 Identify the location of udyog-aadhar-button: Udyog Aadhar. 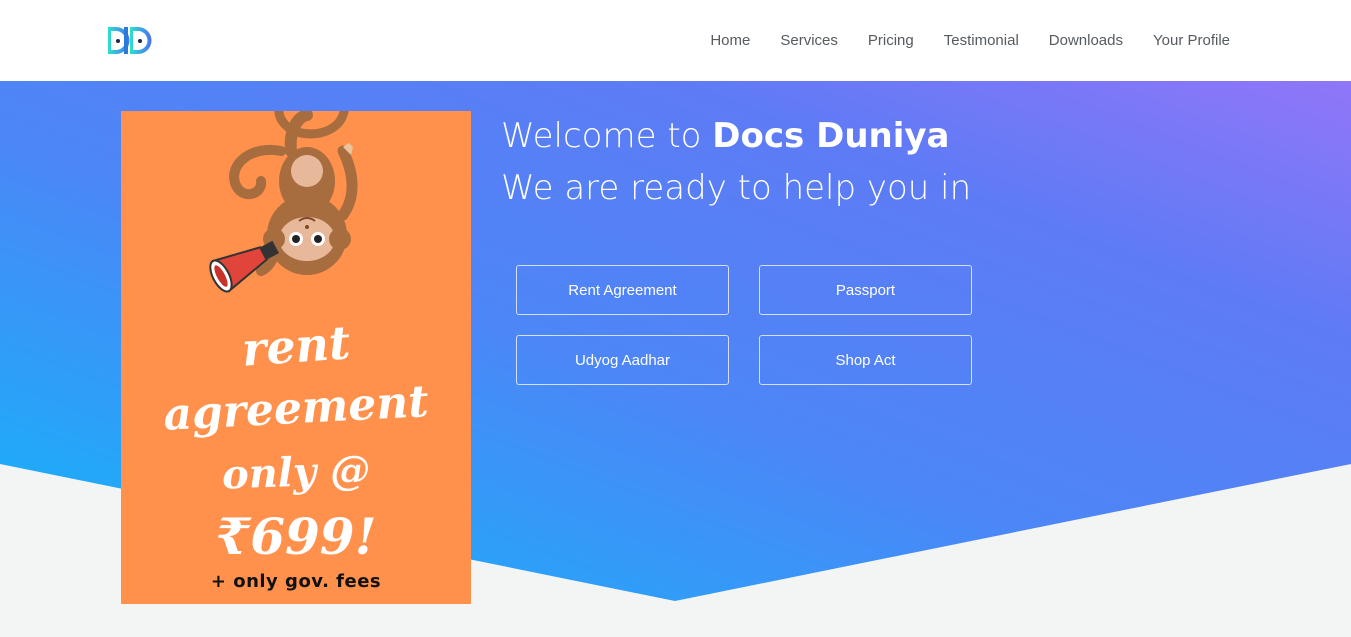
(622, 360).